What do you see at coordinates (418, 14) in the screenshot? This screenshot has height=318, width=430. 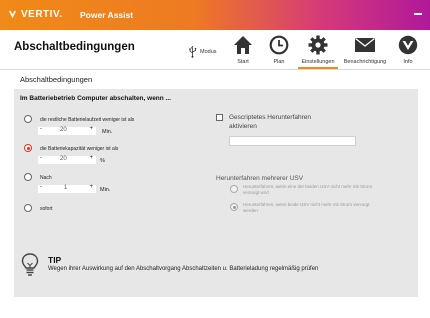 I see `minimize-button` at bounding box center [418, 14].